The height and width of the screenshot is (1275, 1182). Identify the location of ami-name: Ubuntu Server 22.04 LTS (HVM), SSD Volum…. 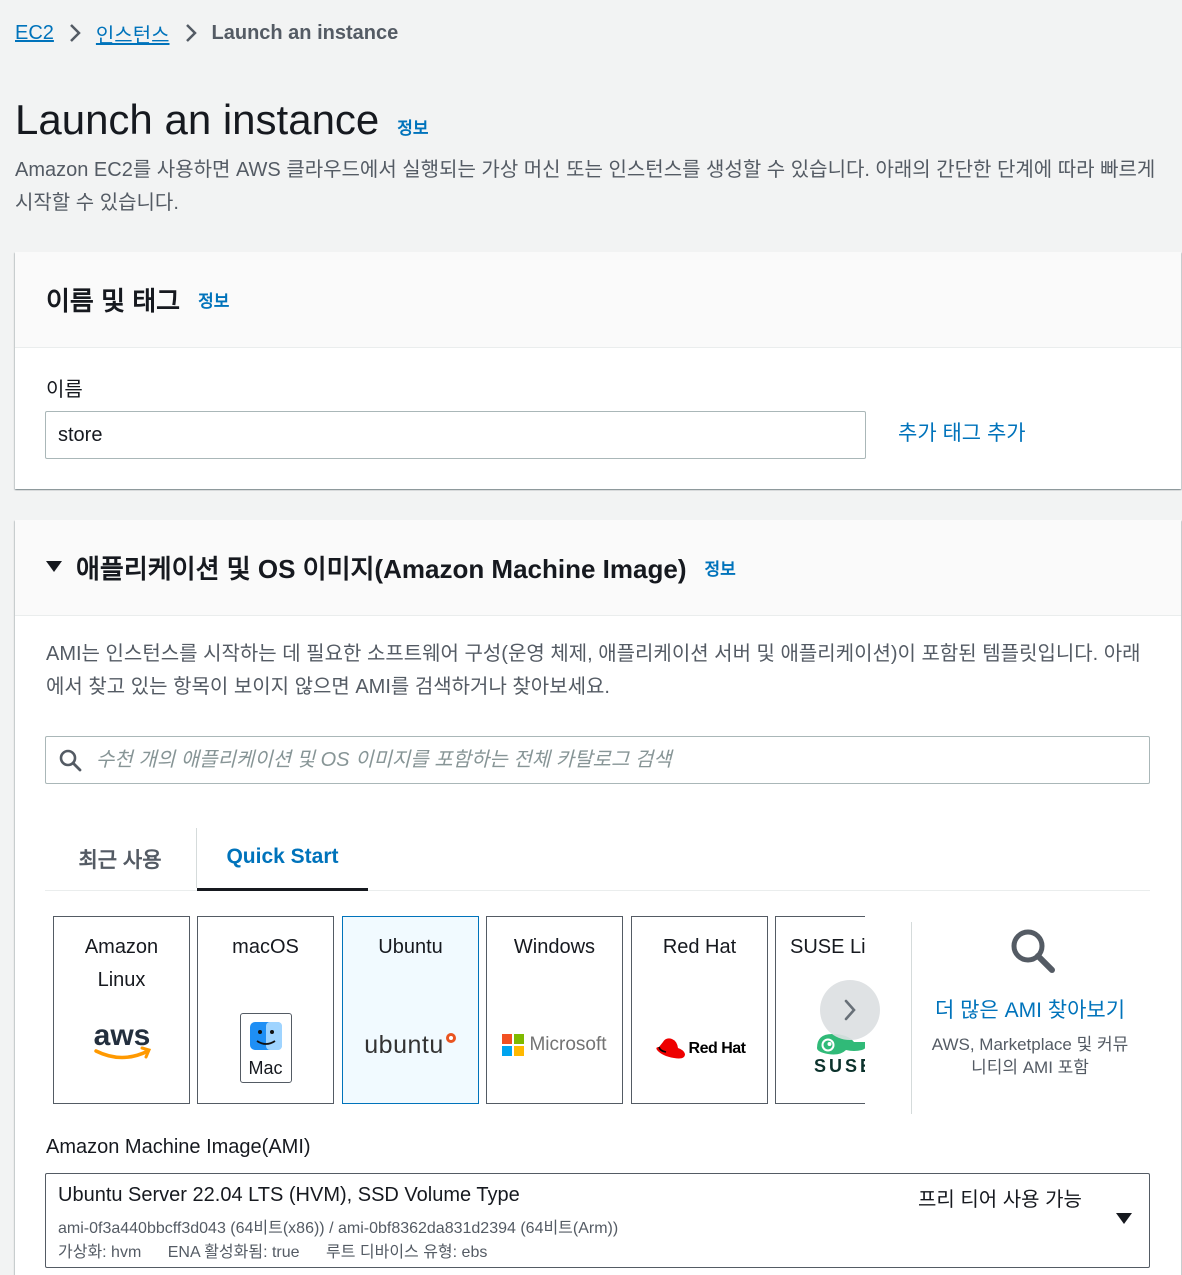
(289, 1195).